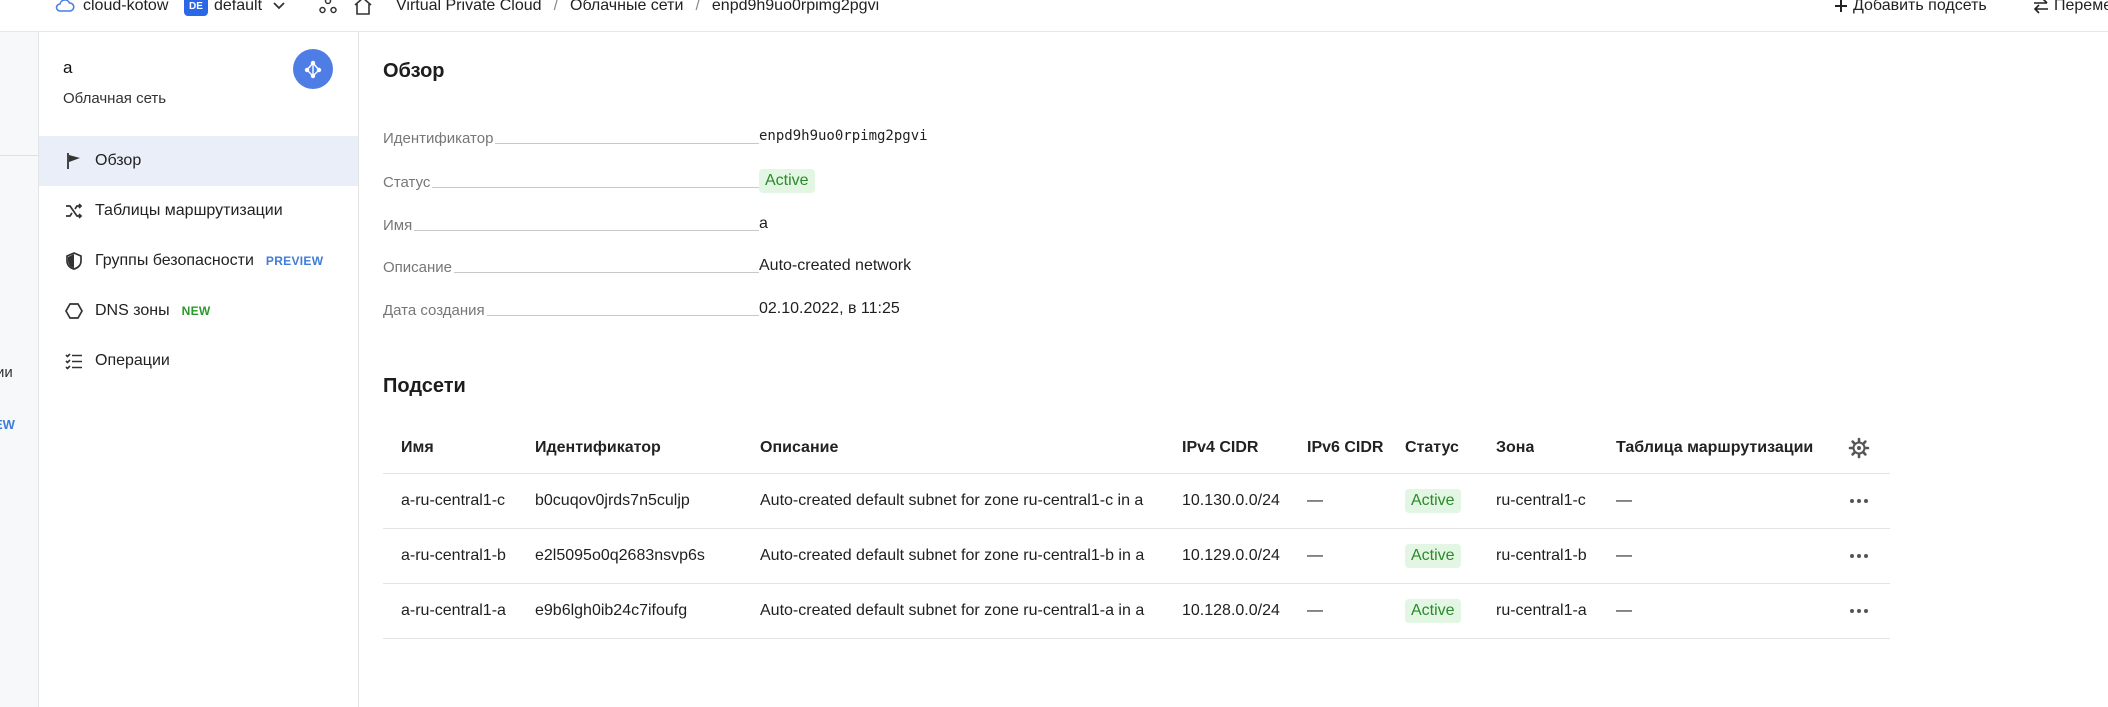 Image resolution: width=2108 pixels, height=707 pixels. What do you see at coordinates (19, 155) in the screenshot?
I see `divider` at bounding box center [19, 155].